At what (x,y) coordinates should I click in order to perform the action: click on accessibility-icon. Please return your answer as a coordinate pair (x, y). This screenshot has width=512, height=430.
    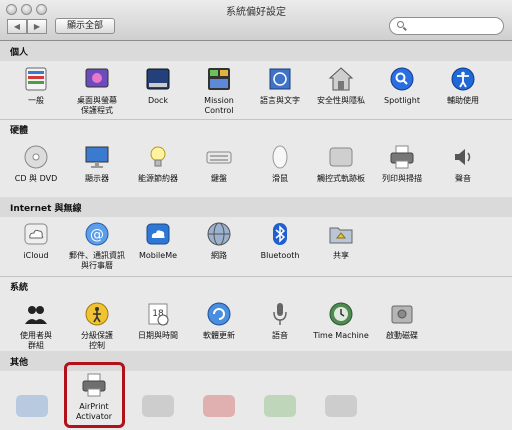
    Looking at the image, I should click on (463, 79).